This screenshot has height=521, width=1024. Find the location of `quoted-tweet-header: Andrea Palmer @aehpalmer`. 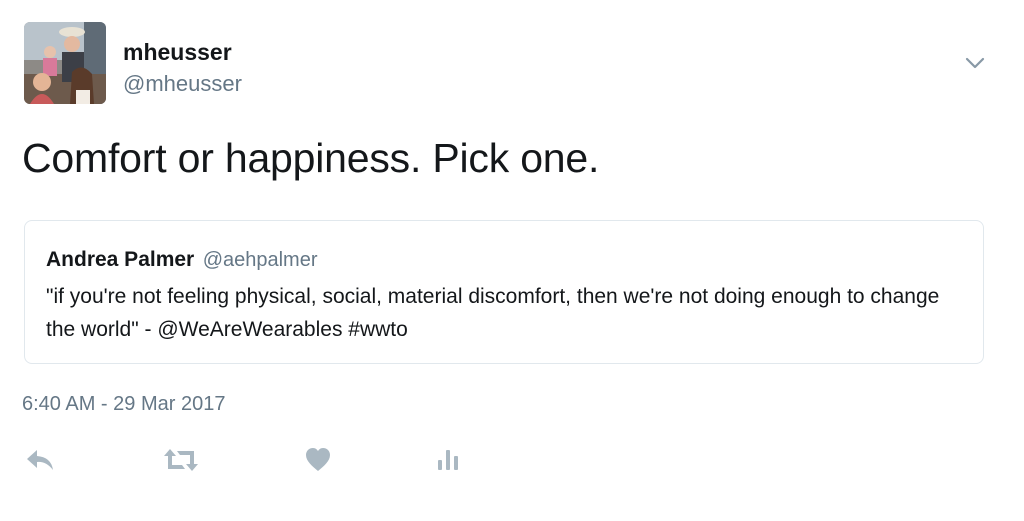

quoted-tweet-header: Andrea Palmer @aehpalmer is located at coordinates (182, 261).